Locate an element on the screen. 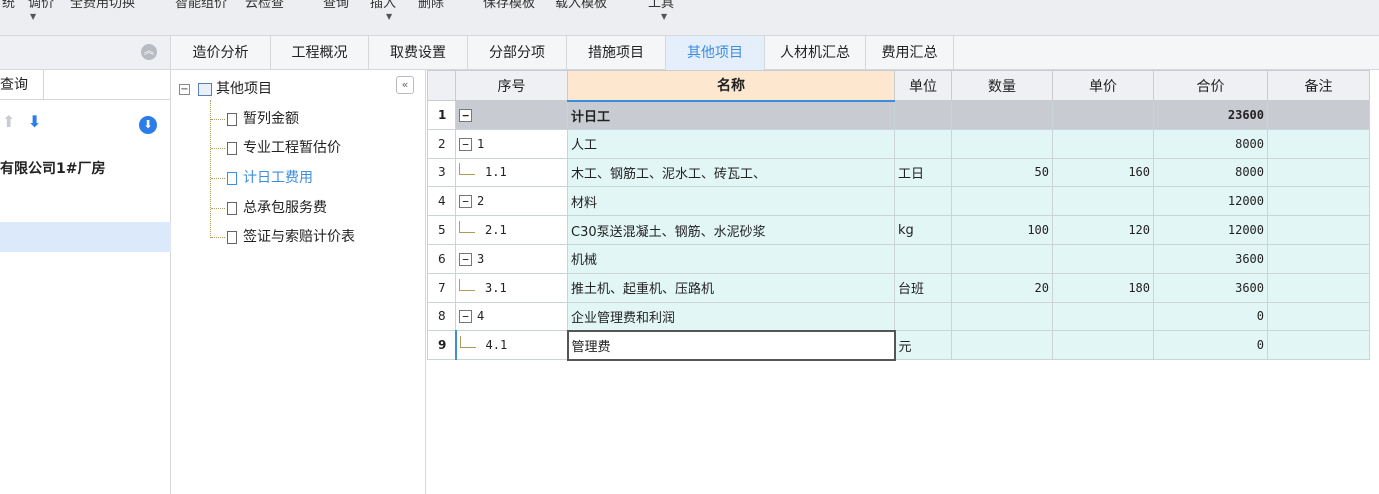  table-row: 6 −3 机械 3600 is located at coordinates (898, 258).